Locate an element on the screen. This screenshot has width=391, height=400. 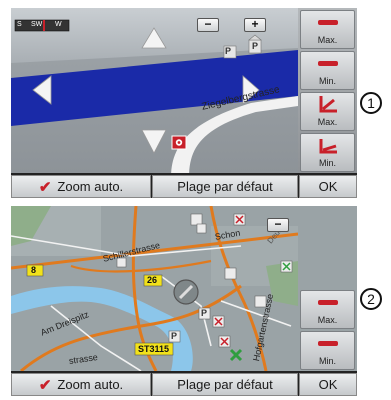
road-badge-8-label: 8 is located at coordinates (34, 270).